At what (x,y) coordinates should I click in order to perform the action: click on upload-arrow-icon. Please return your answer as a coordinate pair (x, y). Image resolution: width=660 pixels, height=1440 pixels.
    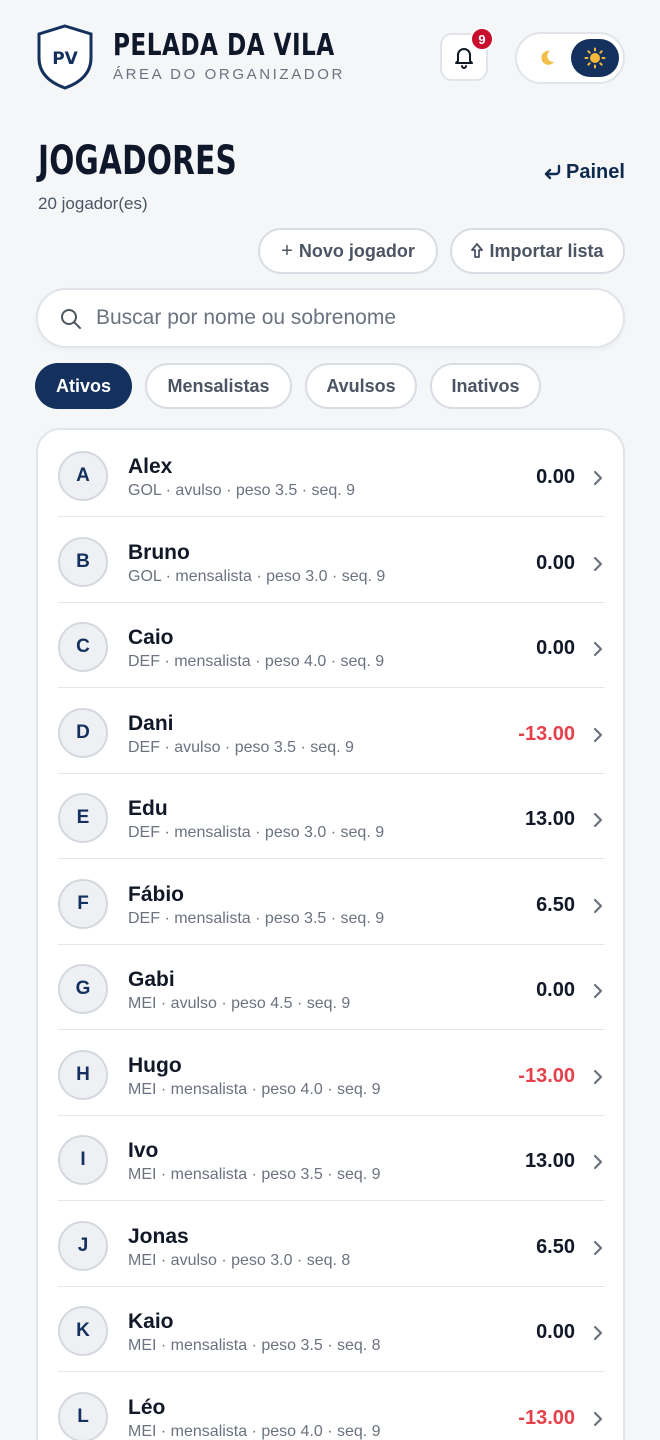
    Looking at the image, I should click on (477, 250).